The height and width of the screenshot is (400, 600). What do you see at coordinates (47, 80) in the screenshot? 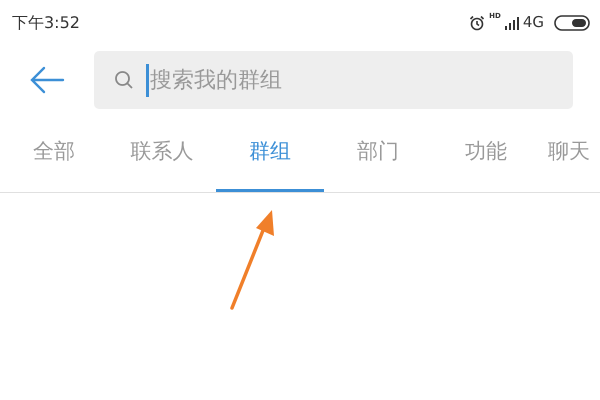
I see `back-arrow-icon` at bounding box center [47, 80].